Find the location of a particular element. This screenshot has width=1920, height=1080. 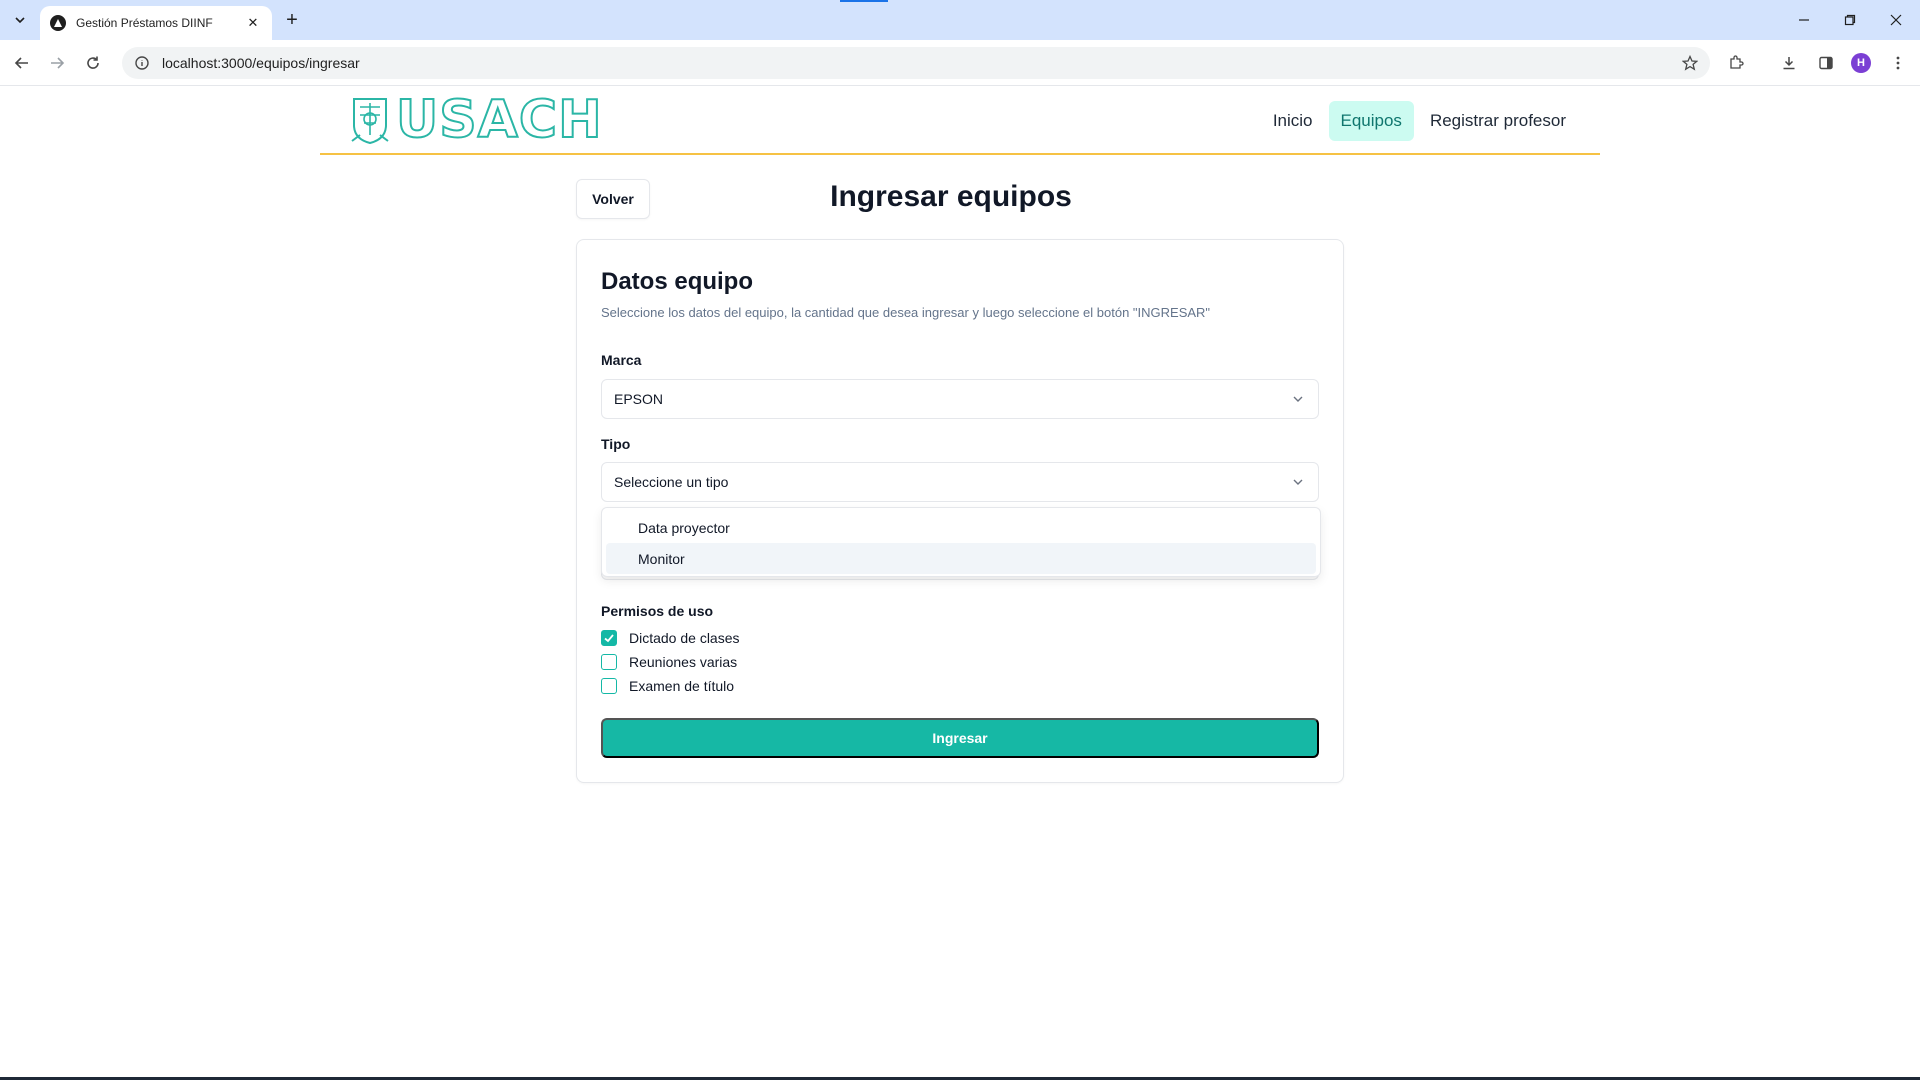

permiso-reuniones-varias: Reuniones varias is located at coordinates (669, 662).